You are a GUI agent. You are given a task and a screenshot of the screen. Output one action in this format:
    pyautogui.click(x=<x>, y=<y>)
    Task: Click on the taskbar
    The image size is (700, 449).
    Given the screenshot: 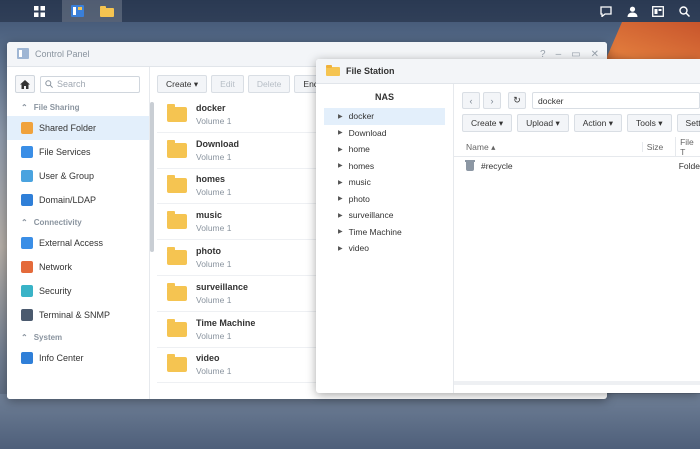 What is the action you would take?
    pyautogui.click(x=350, y=11)
    